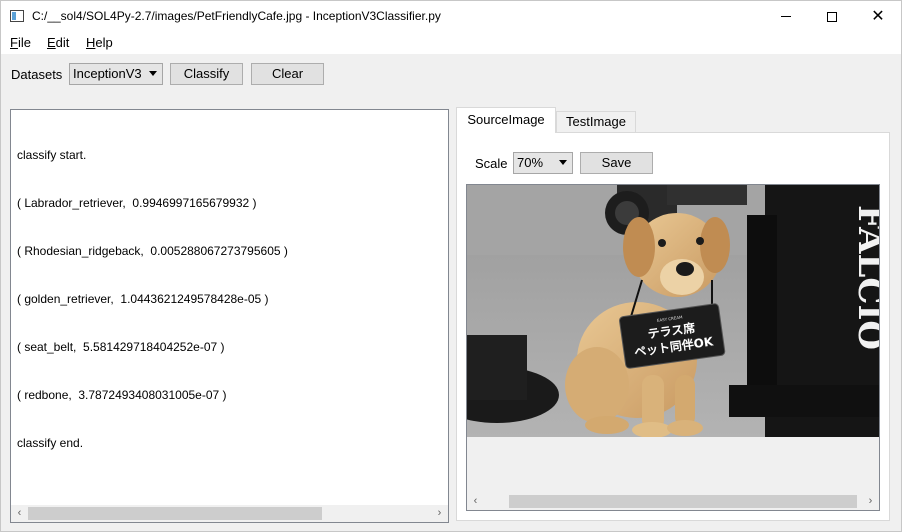 The image size is (902, 532). I want to click on log-line: classify start., so click(52, 155).